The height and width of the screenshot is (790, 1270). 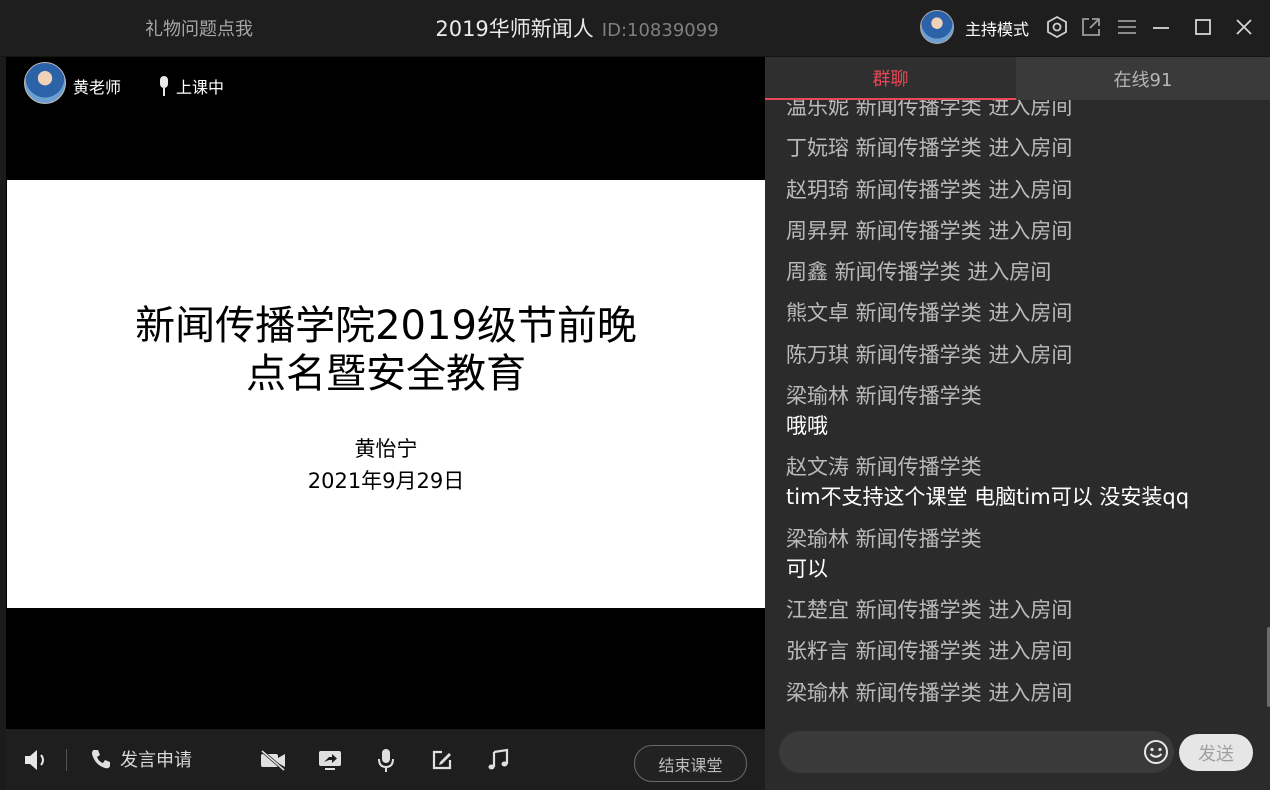 What do you see at coordinates (890, 78) in the screenshot?
I see `tab-group-chat: 群聊` at bounding box center [890, 78].